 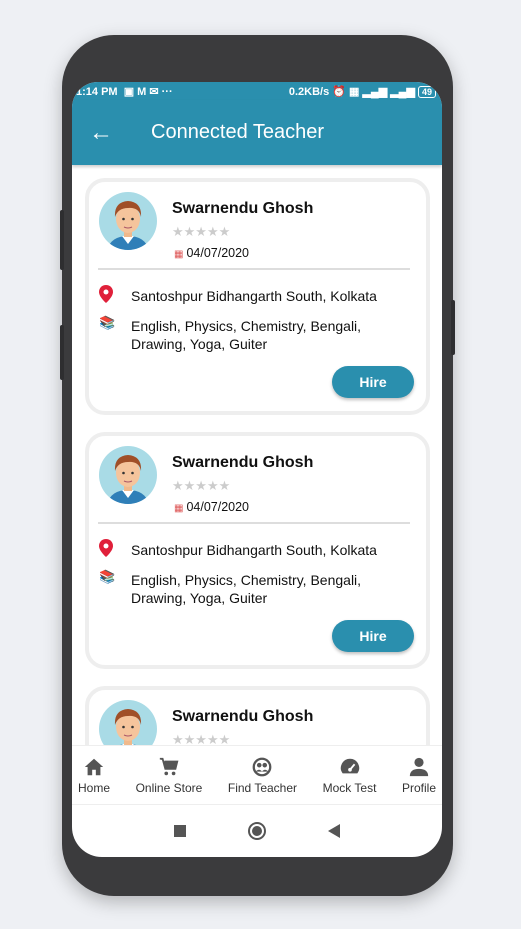 I want to click on nav-mock-test: Mock Test, so click(x=349, y=775).